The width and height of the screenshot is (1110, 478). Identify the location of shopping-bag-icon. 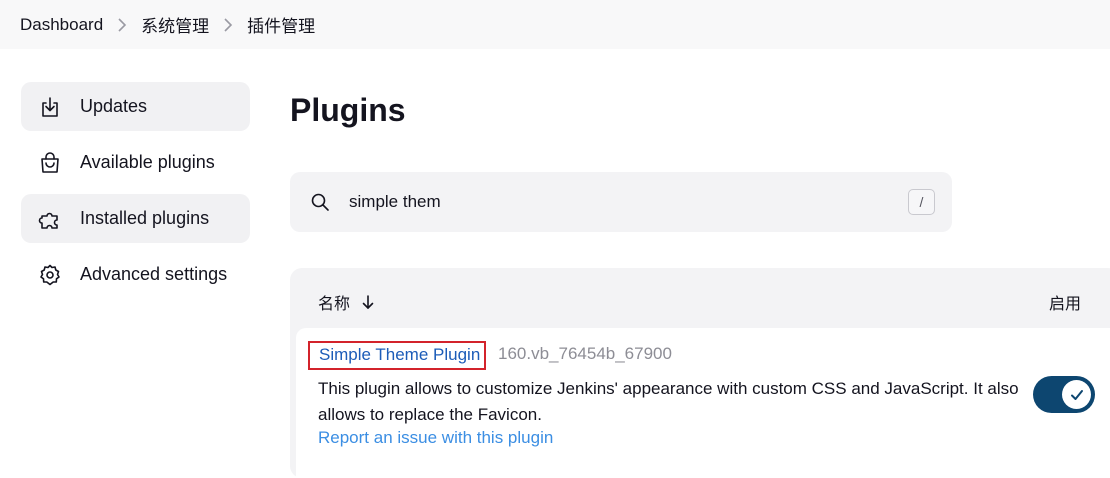
(50, 163).